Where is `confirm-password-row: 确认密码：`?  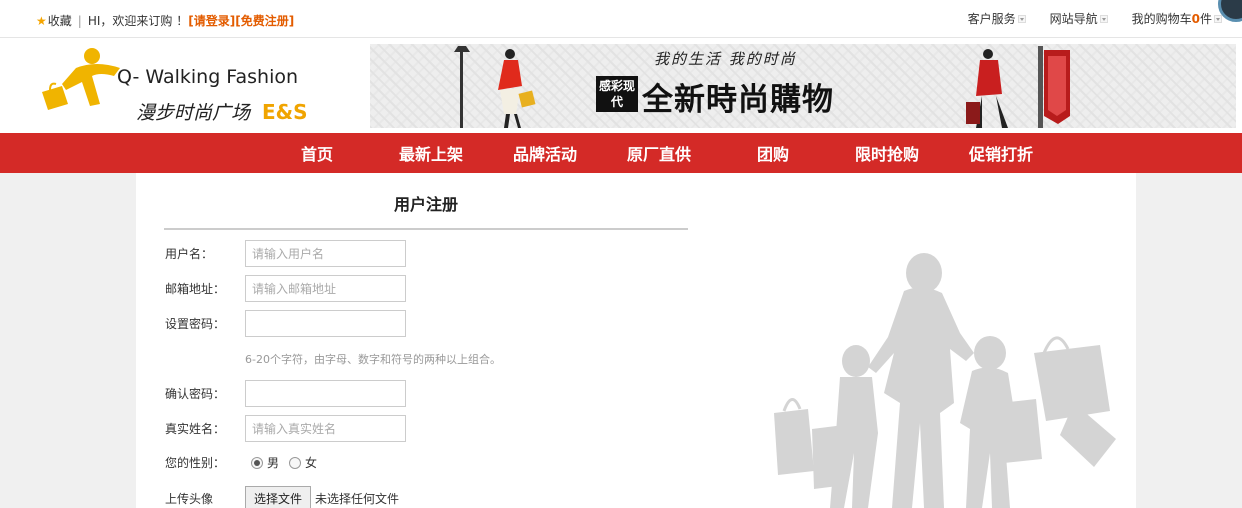
confirm-password-row: 确认密码： is located at coordinates (285, 393).